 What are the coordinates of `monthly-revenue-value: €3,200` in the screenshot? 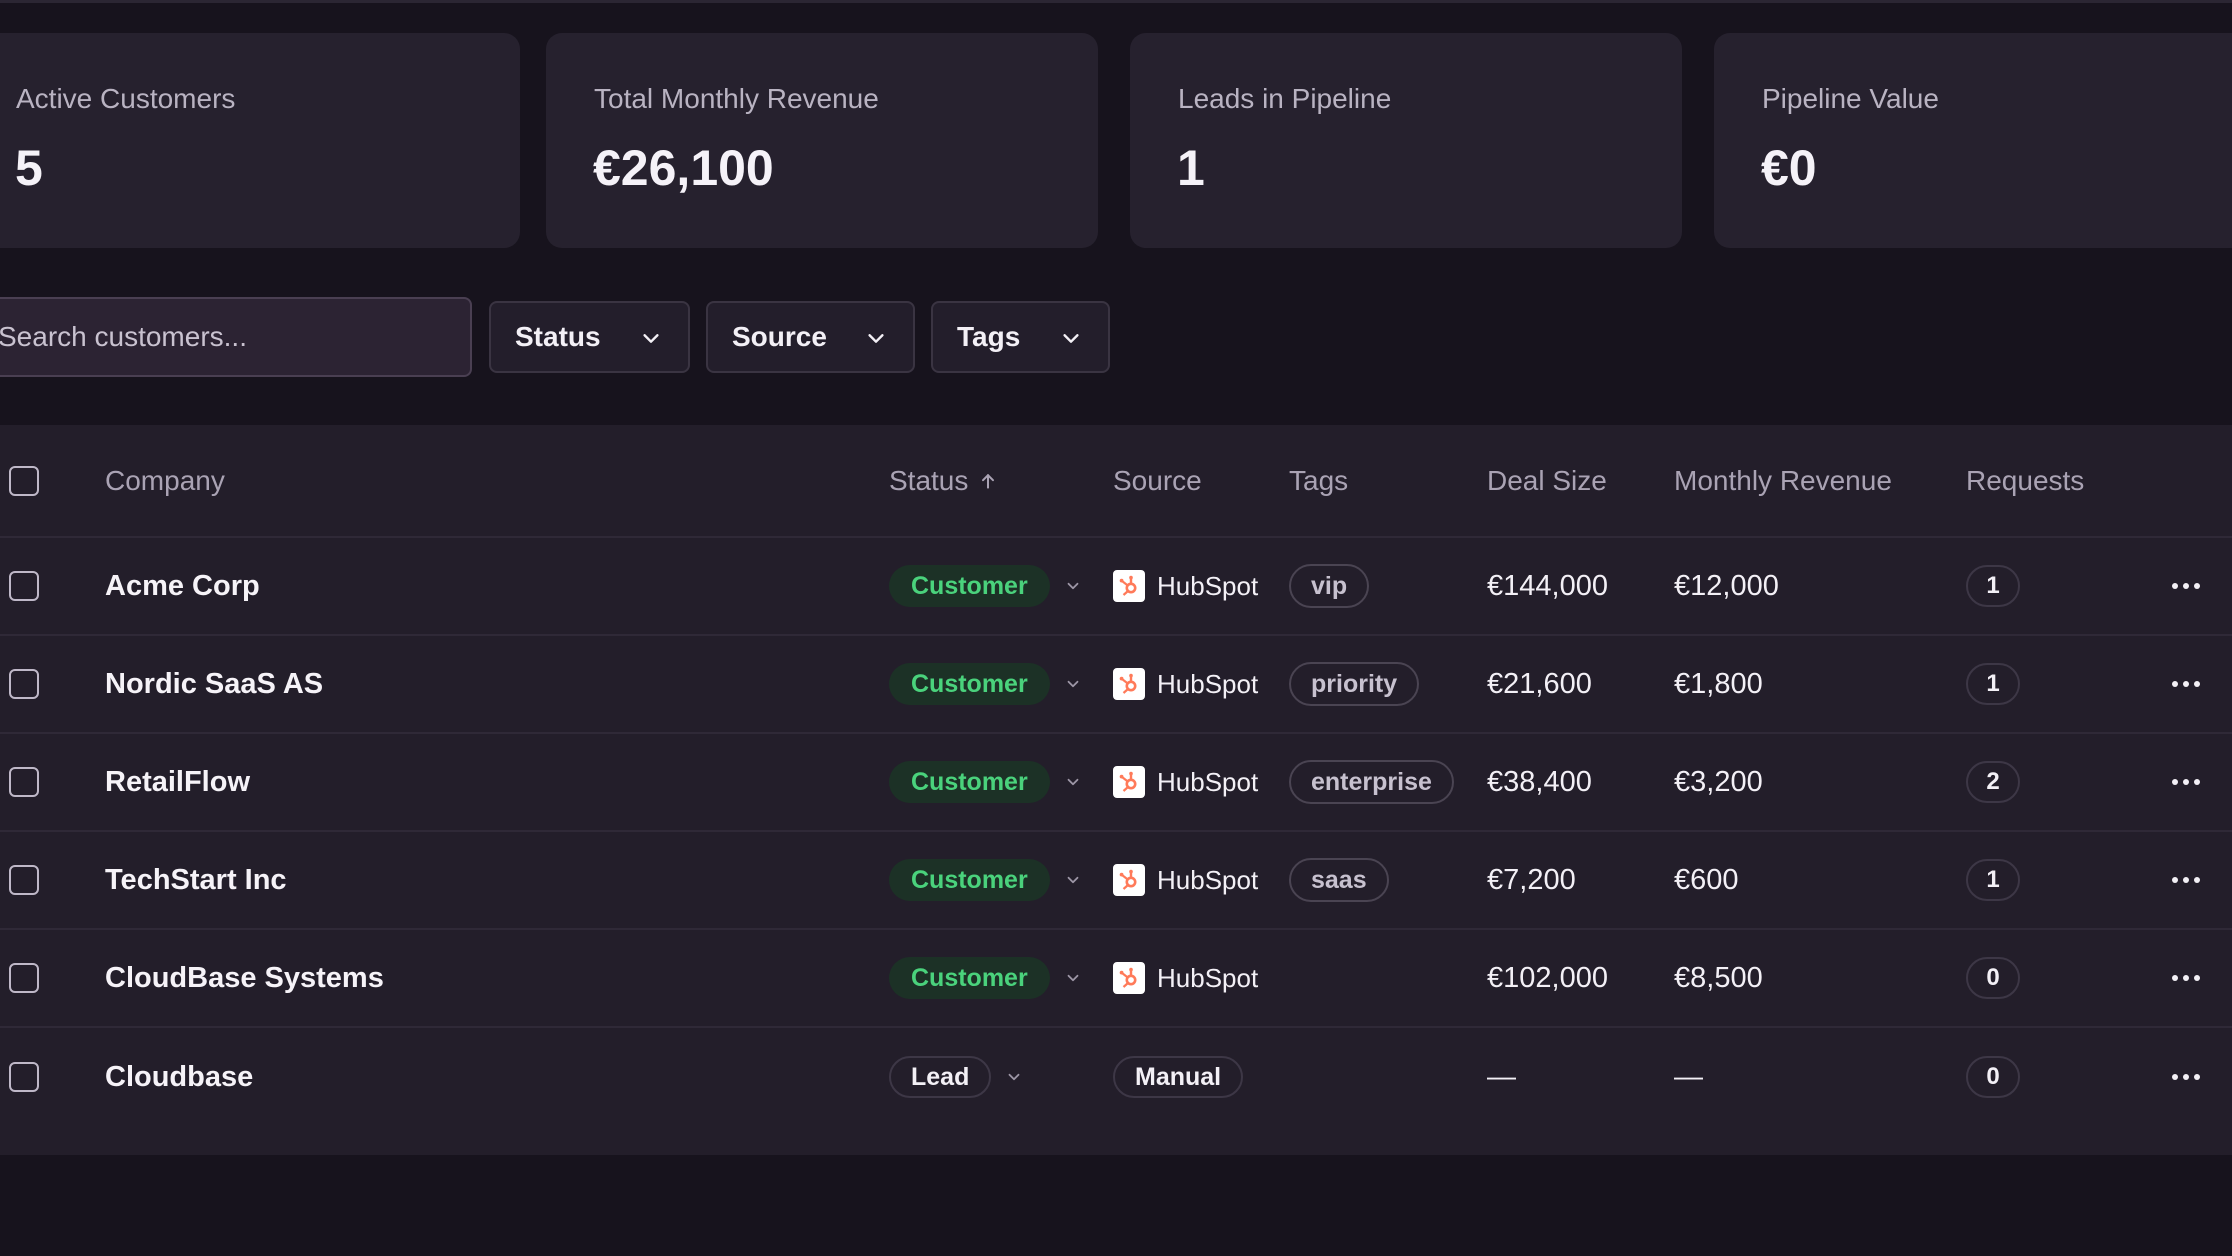 It's located at (1718, 781).